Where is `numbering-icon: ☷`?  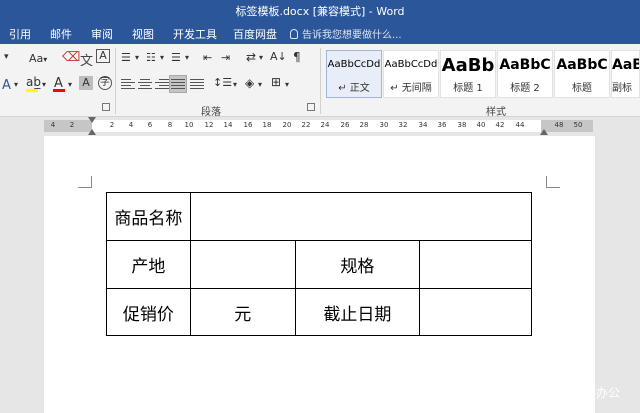
numbering-icon: ☷ is located at coordinates (151, 57).